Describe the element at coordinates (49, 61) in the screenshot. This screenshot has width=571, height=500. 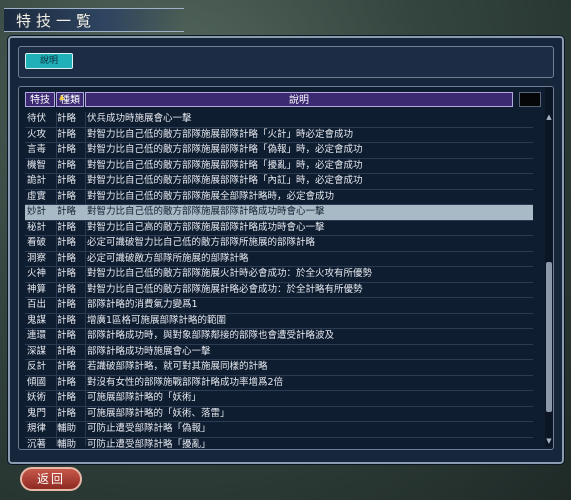
I see `help-button: 說明` at that location.